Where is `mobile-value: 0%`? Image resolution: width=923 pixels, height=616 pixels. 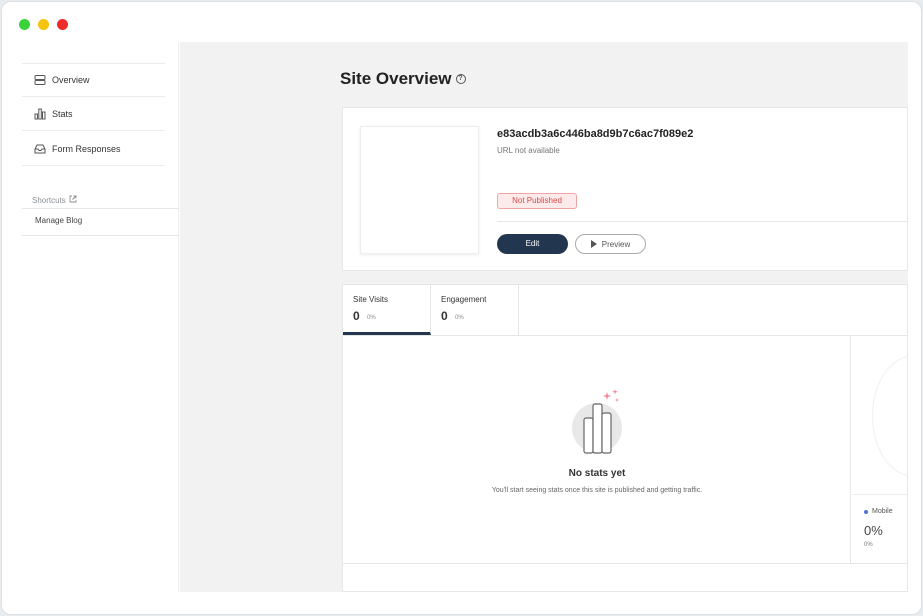 mobile-value: 0% is located at coordinates (873, 530).